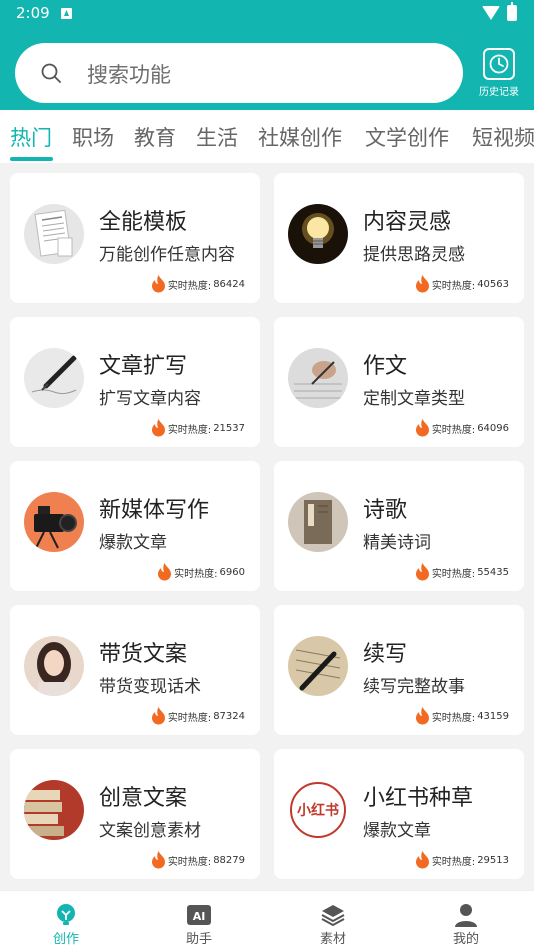 This screenshot has width=534, height=950. I want to click on card-title: 小红书种草, so click(418, 798).